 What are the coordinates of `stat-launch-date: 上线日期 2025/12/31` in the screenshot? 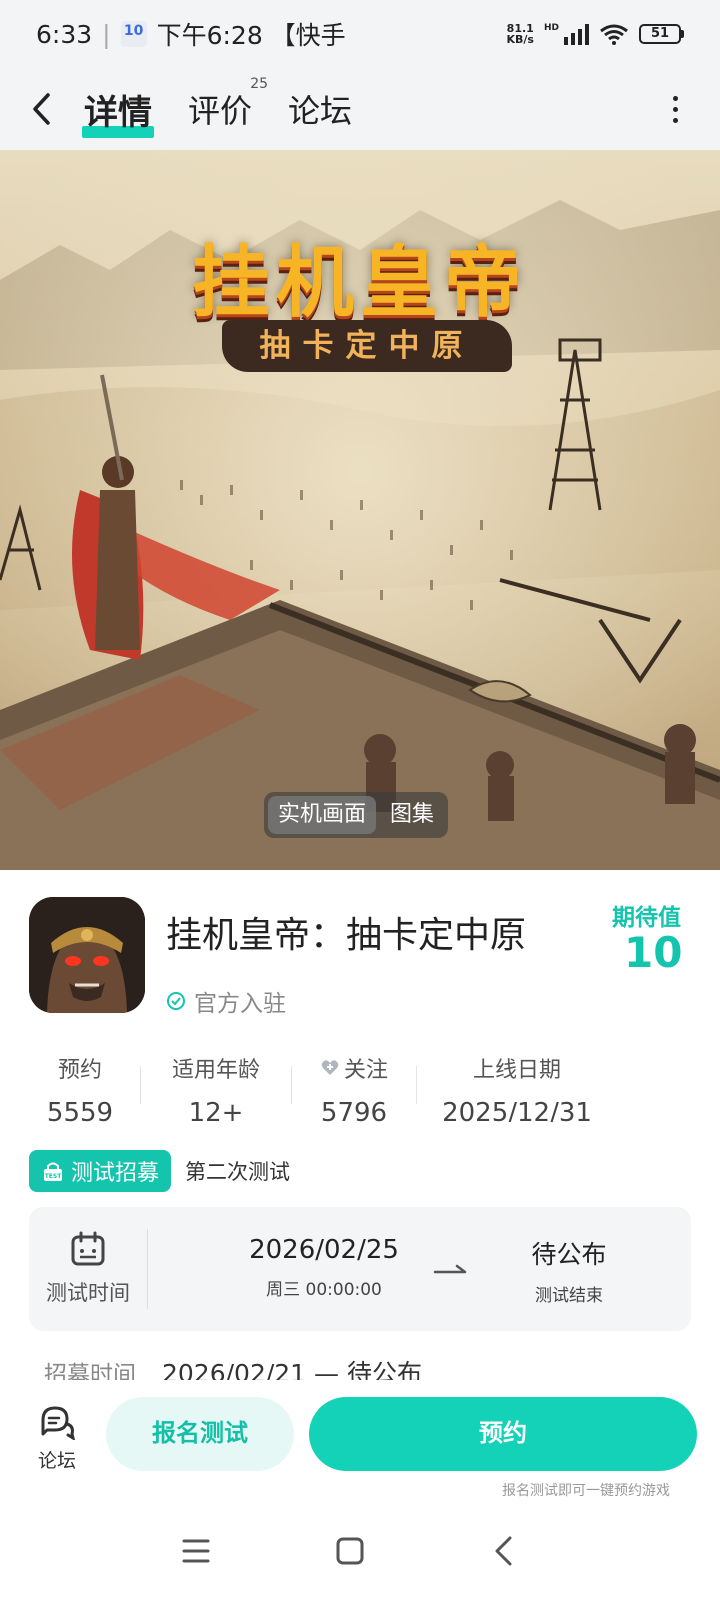 It's located at (517, 1087).